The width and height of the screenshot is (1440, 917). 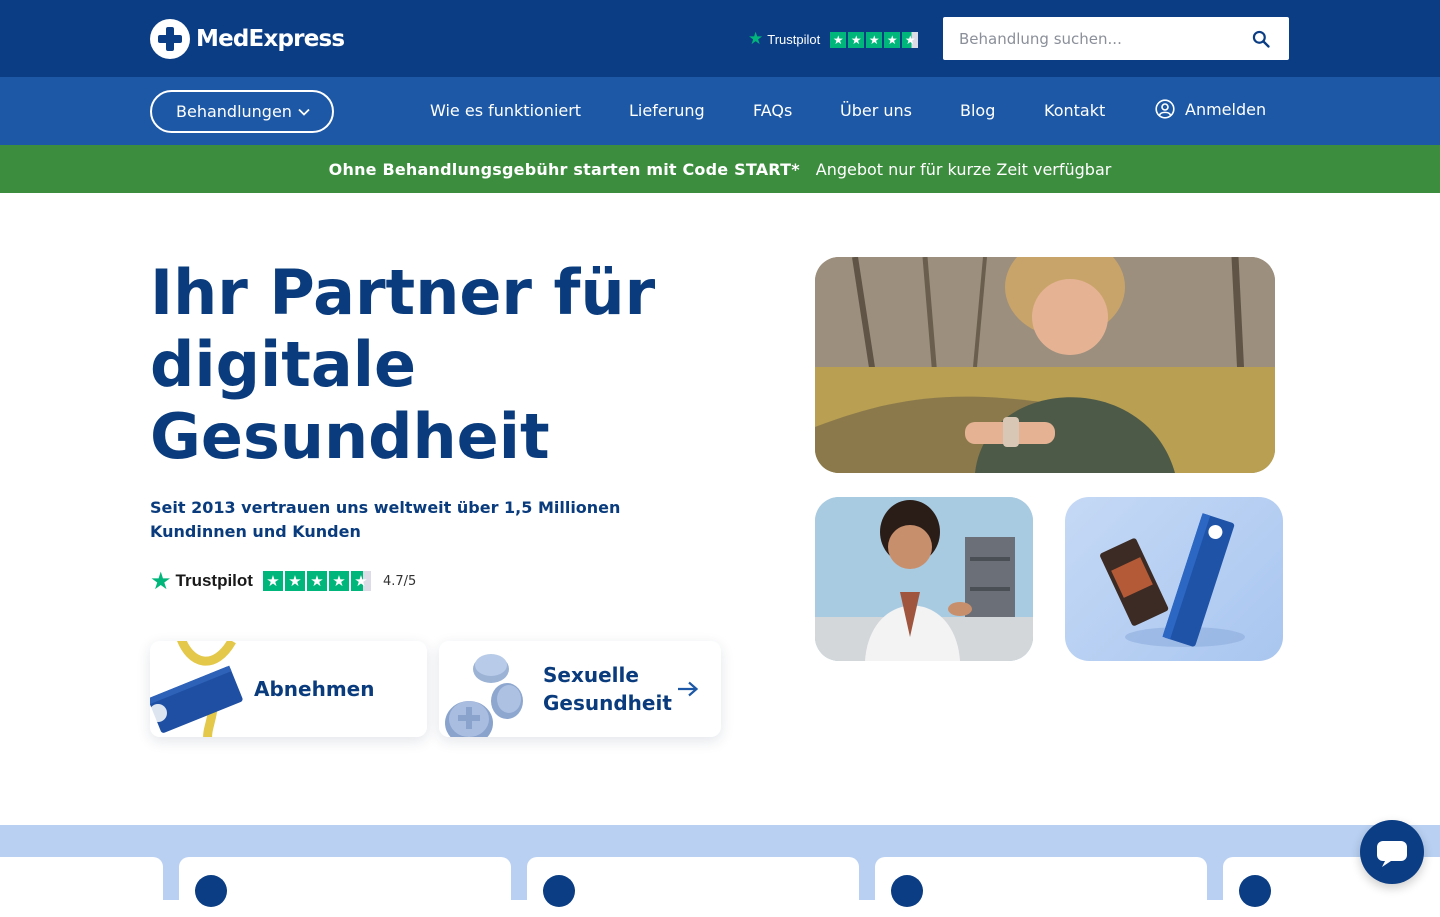 I want to click on pills-product-image, so click(x=487, y=689).